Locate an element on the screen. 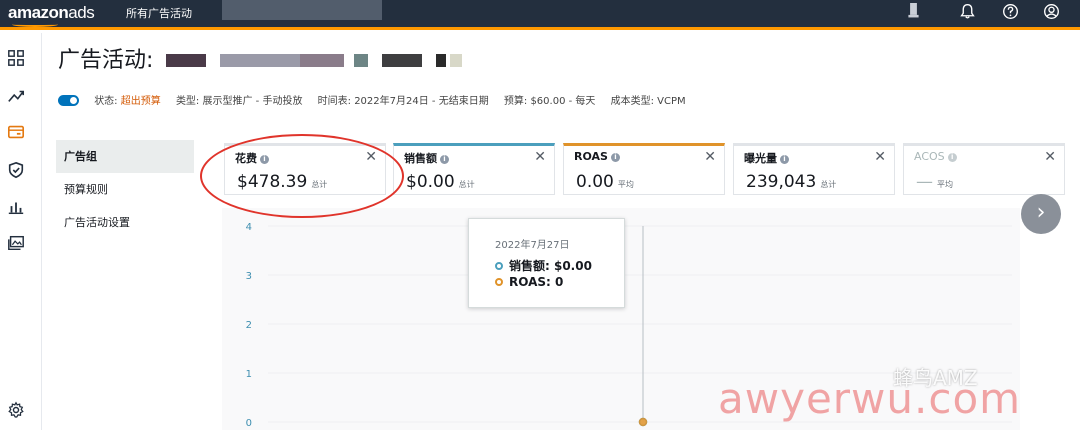  metric-value: $0.00 总计 is located at coordinates (440, 182).